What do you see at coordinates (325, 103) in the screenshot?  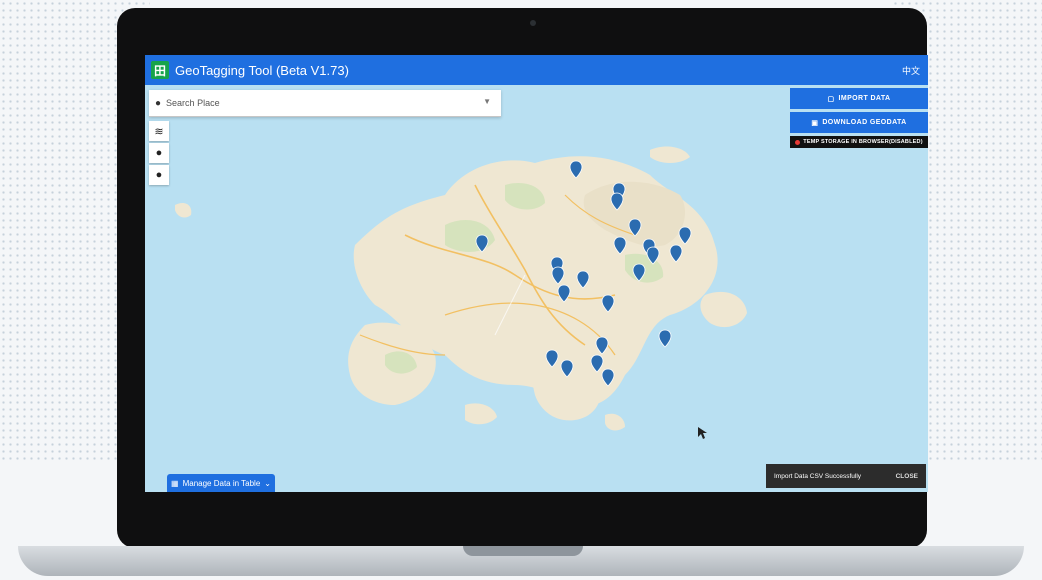 I see `search-box: ● Search Place ▼` at bounding box center [325, 103].